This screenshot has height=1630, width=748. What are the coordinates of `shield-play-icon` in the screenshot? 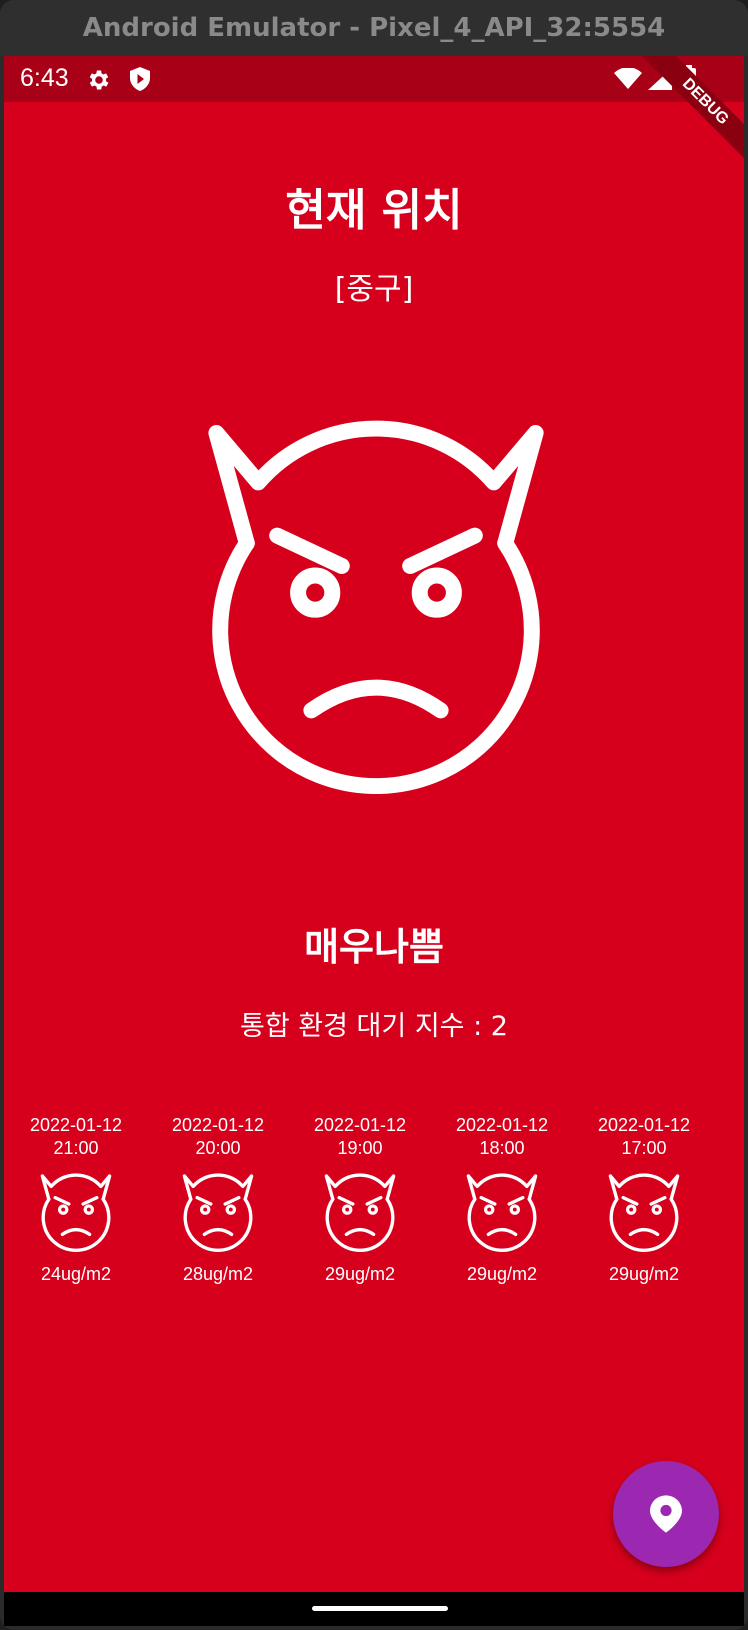 It's located at (140, 79).